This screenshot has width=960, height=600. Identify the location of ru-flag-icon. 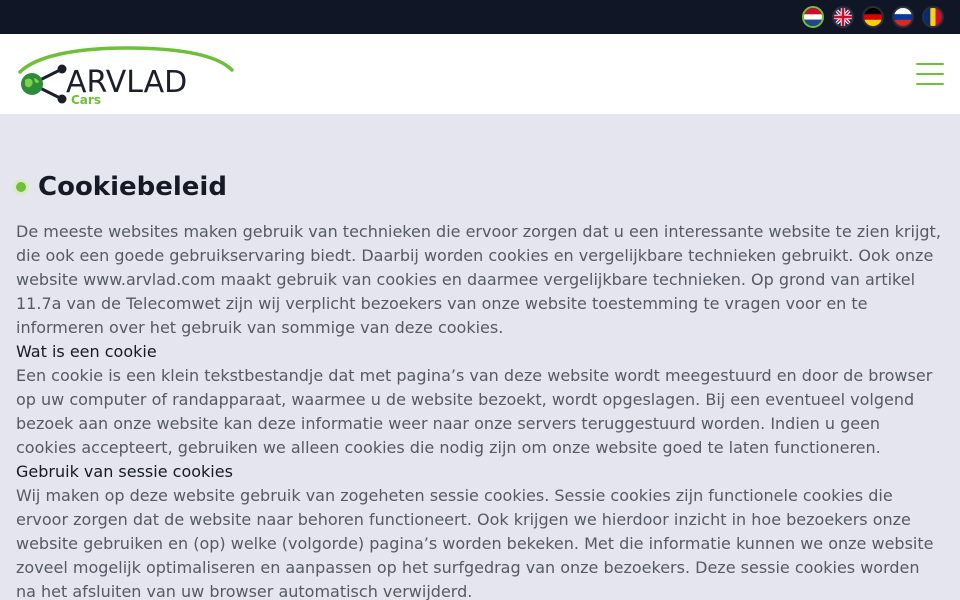
(903, 17).